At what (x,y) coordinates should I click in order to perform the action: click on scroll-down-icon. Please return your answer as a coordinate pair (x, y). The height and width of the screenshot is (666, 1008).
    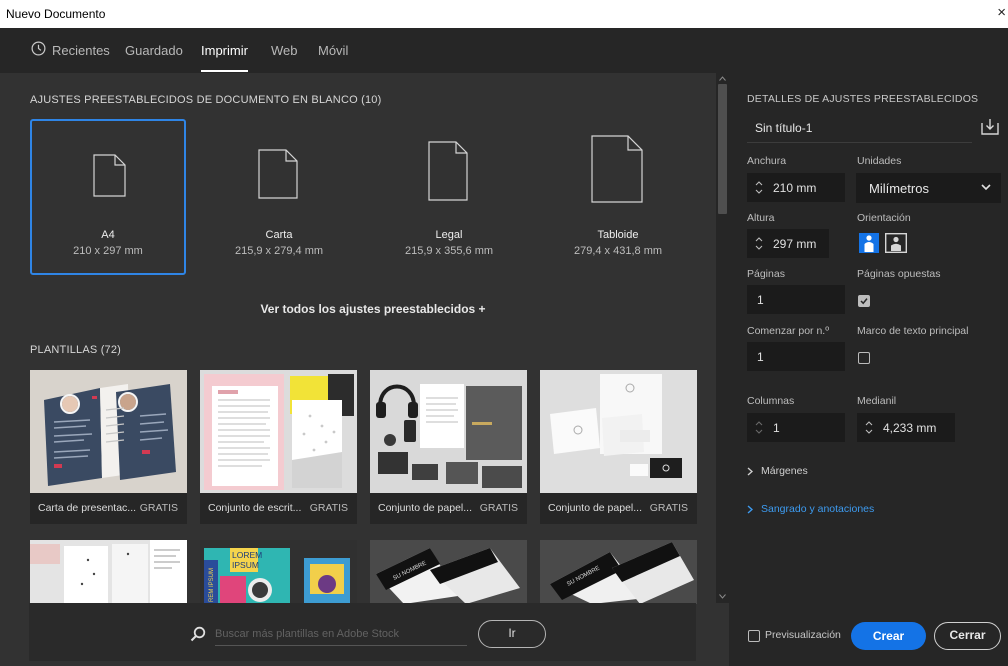
    Looking at the image, I should click on (722, 596).